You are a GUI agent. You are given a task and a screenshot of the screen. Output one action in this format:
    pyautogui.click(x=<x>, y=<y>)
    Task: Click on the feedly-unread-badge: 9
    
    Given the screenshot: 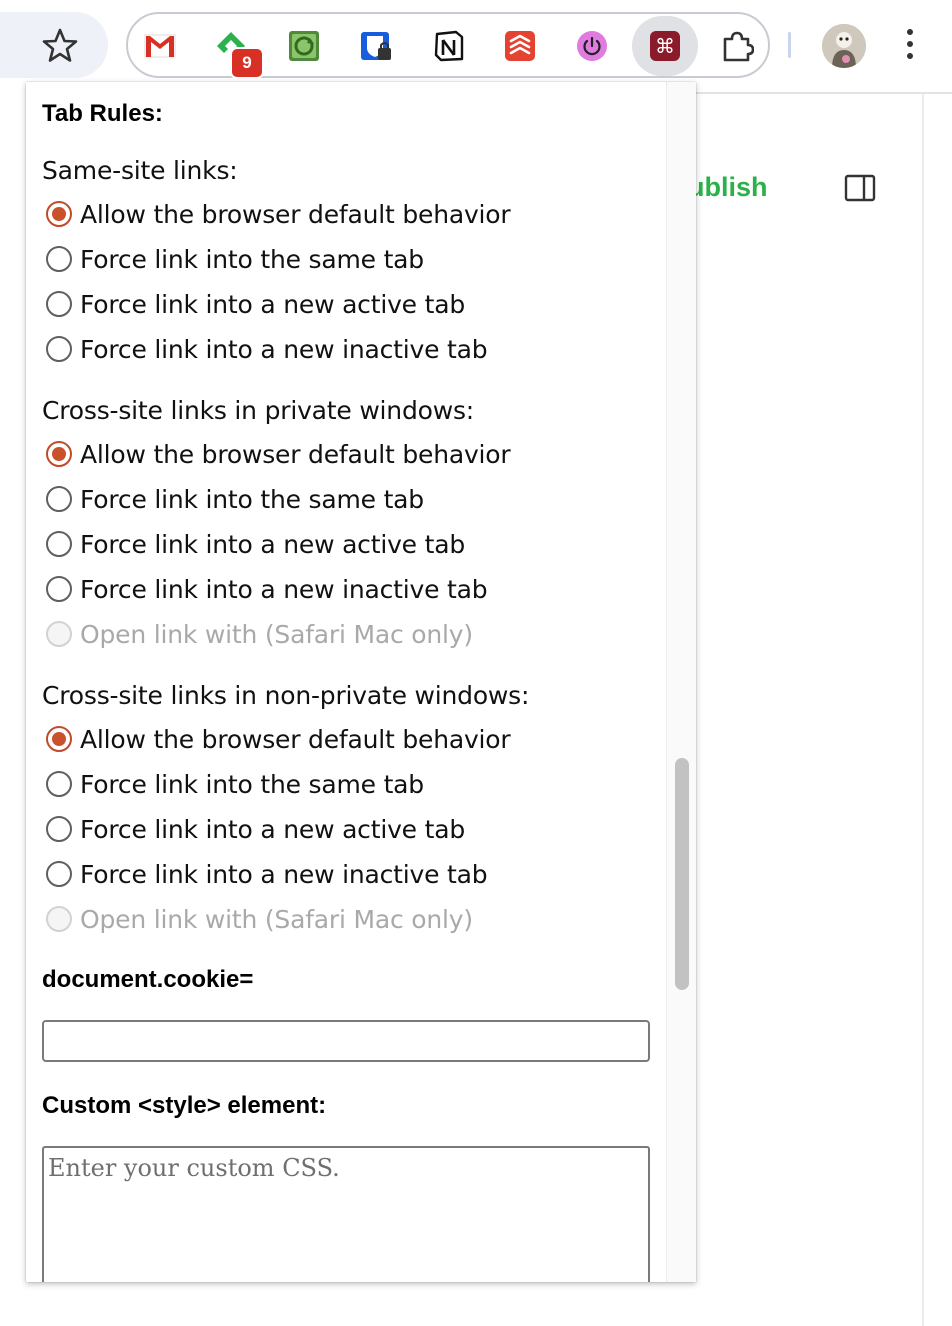 What is the action you would take?
    pyautogui.click(x=247, y=63)
    